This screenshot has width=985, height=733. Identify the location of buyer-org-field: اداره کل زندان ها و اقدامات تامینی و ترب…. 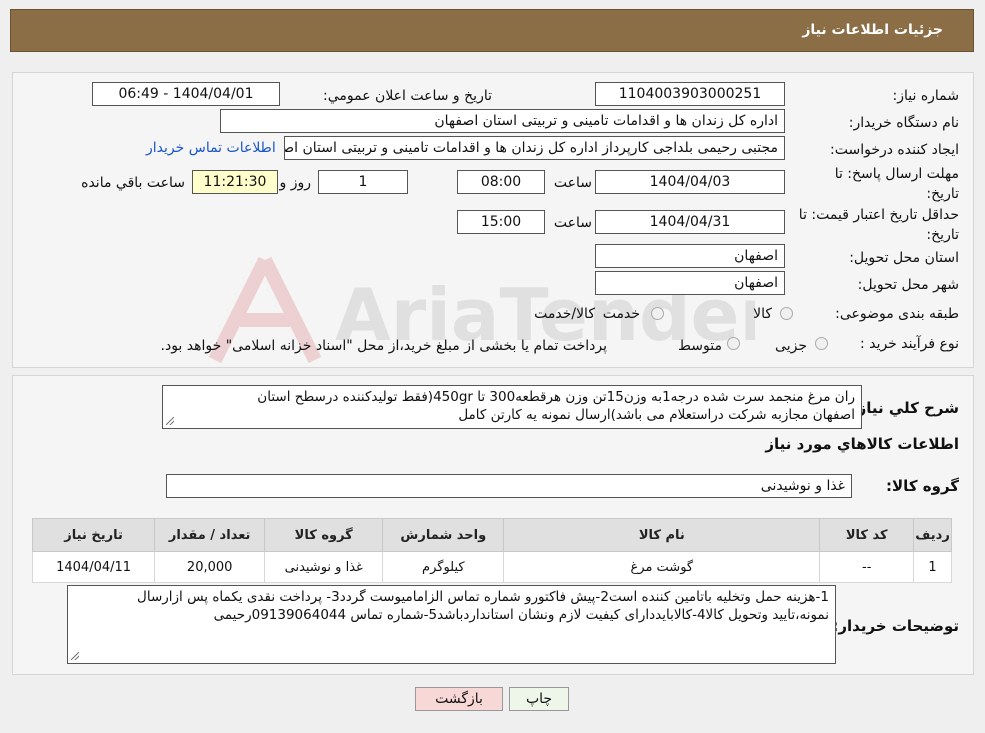
(502, 121).